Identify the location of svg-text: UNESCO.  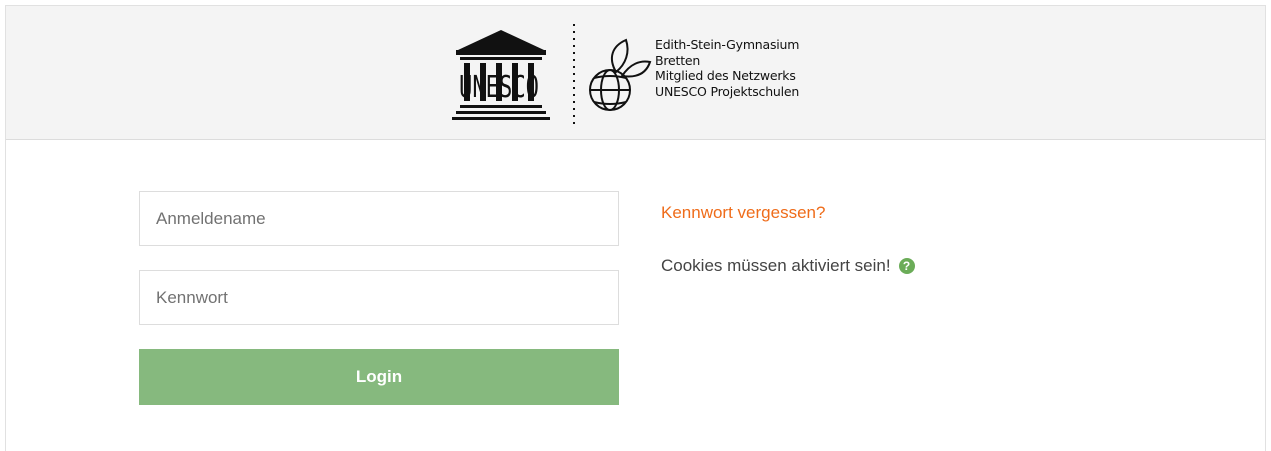
(499, 87).